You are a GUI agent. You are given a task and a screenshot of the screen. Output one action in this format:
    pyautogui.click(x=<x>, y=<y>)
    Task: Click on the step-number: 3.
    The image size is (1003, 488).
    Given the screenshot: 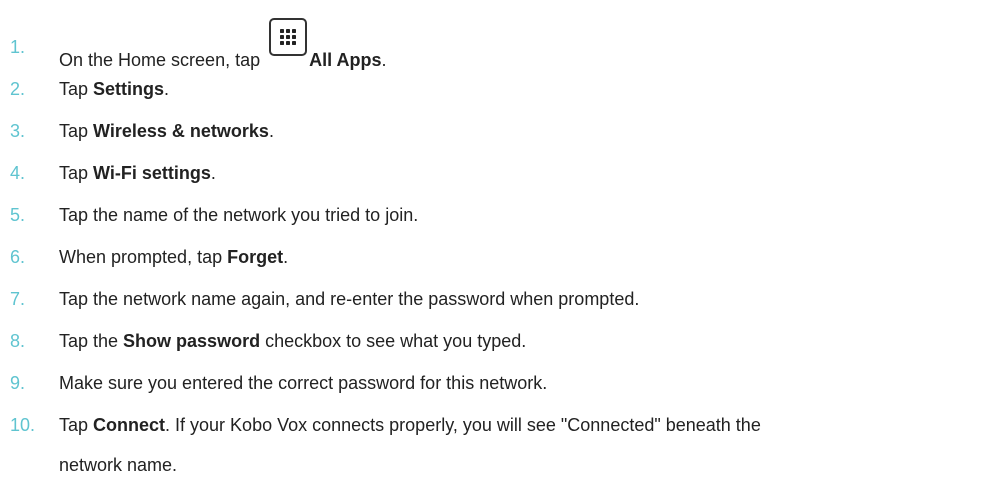 What is the action you would take?
    pyautogui.click(x=18, y=131)
    